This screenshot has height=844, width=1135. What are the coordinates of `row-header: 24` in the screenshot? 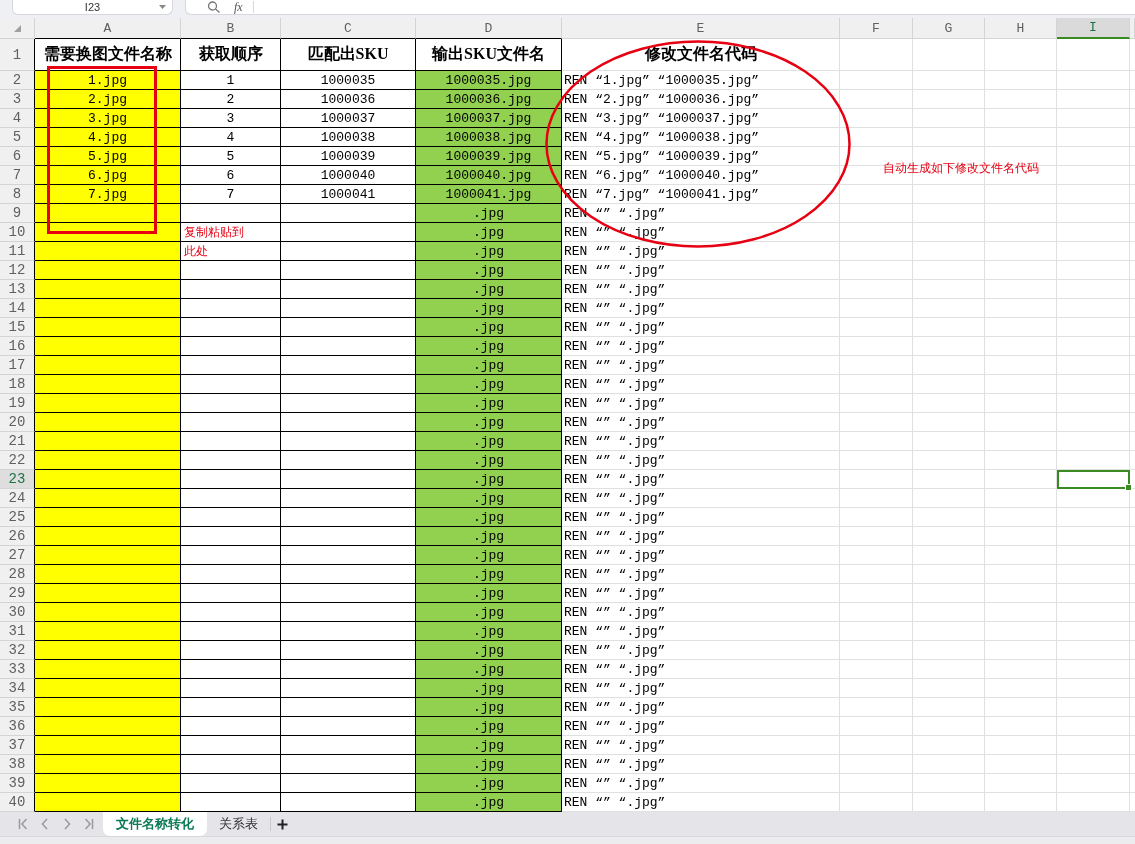 It's located at (17, 498).